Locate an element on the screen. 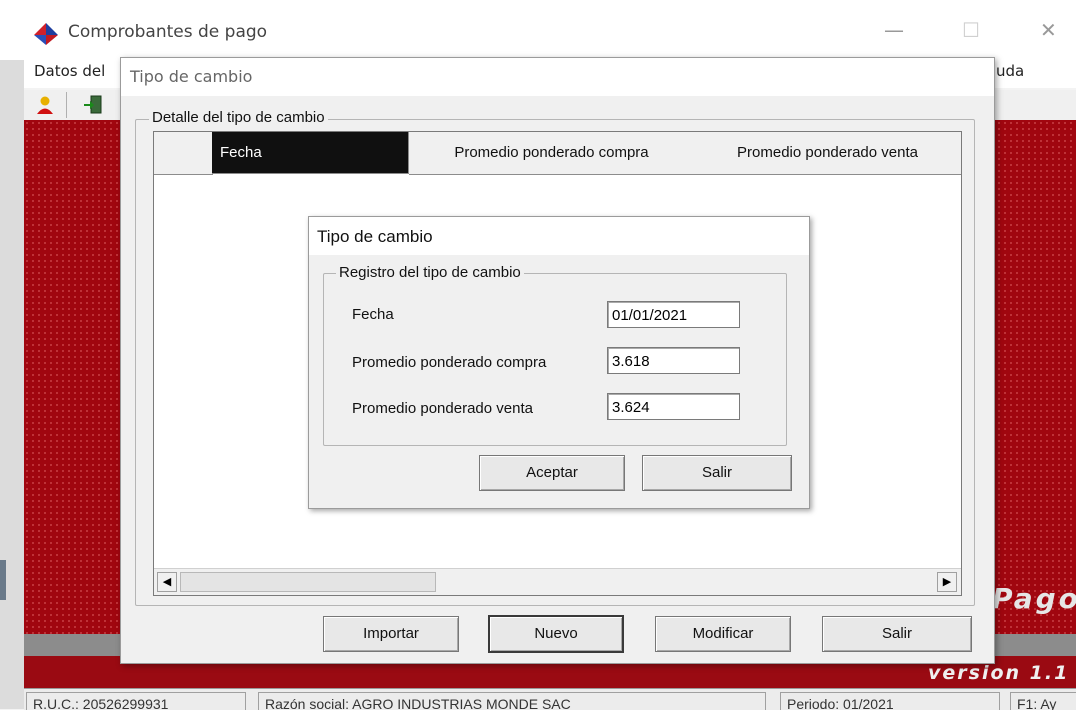  status-ruc: R.U.C.: 20526299931 is located at coordinates (136, 701).